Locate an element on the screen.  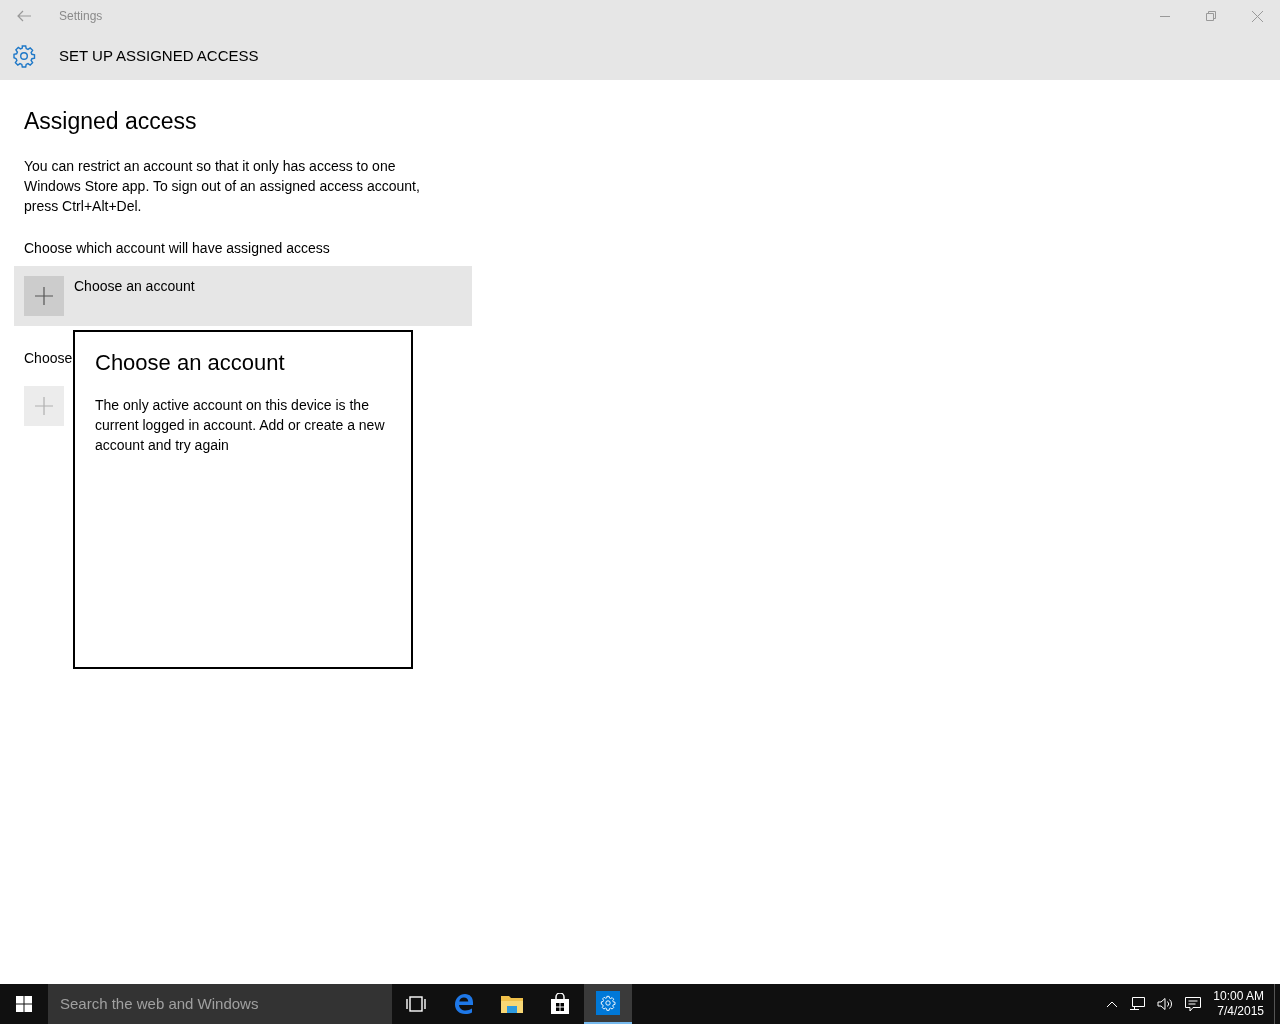
chevron-up-icon is located at coordinates (1112, 1004).